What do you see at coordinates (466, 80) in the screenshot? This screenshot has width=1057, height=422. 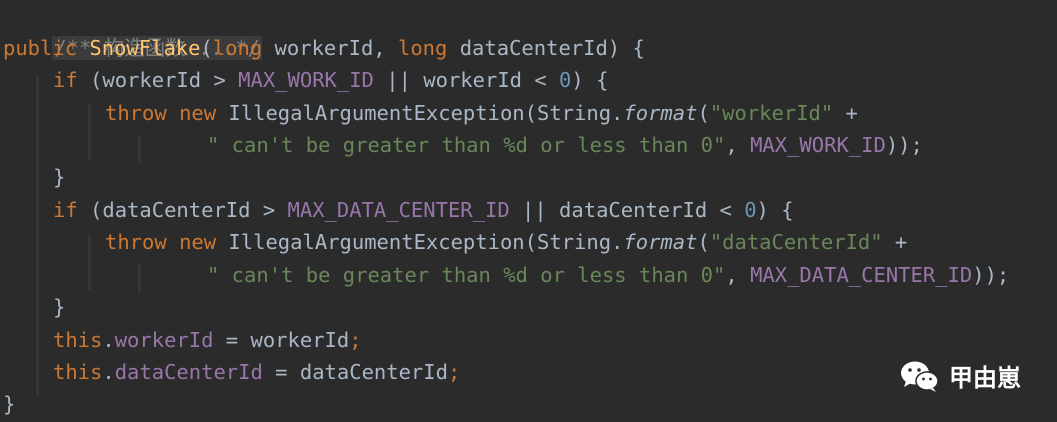 I see `code-text: || workerId <` at bounding box center [466, 80].